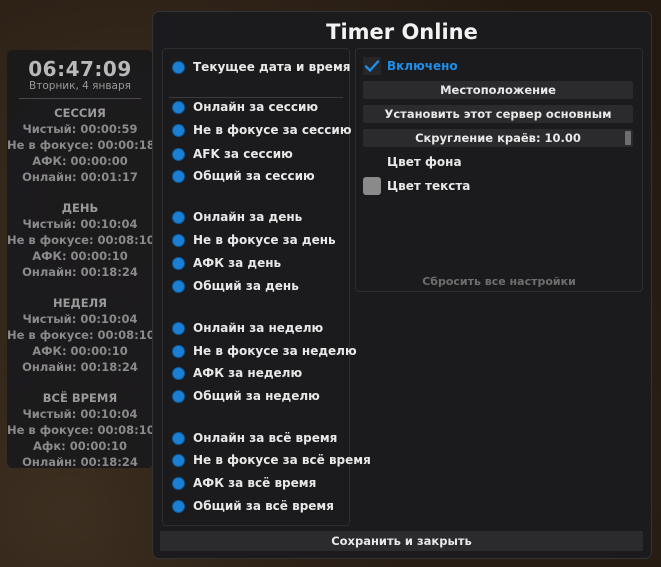  I want to click on option-online-day: Онлайн за день, so click(237, 217).